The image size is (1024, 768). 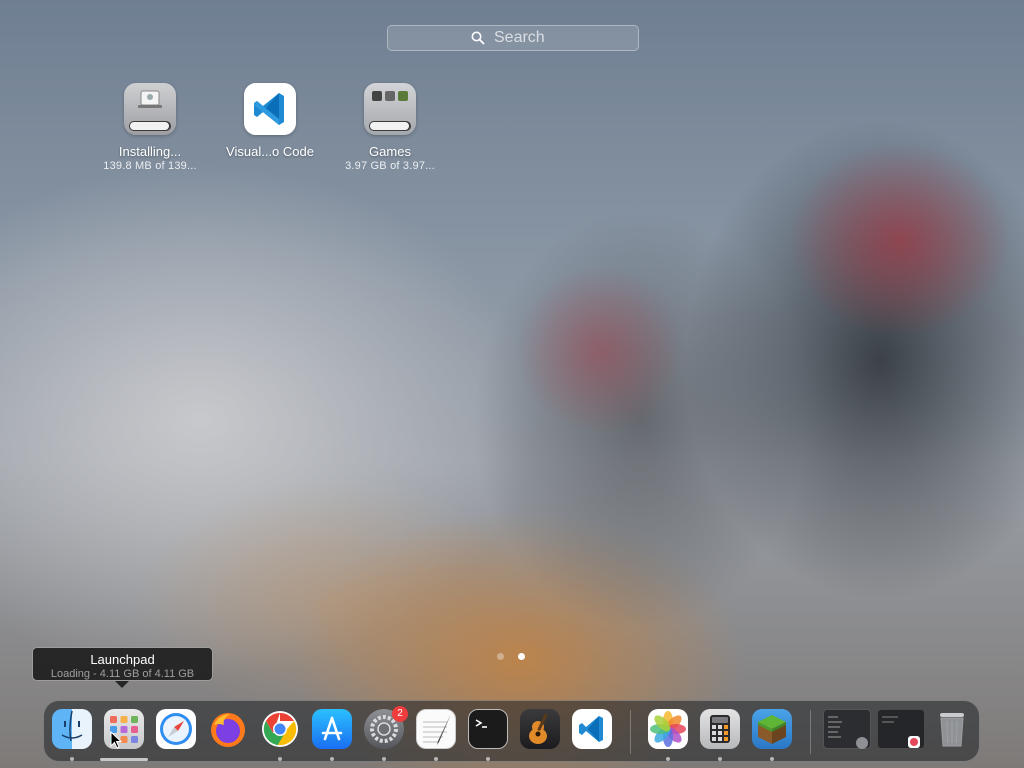 I want to click on games-folder-icon, so click(x=390, y=109).